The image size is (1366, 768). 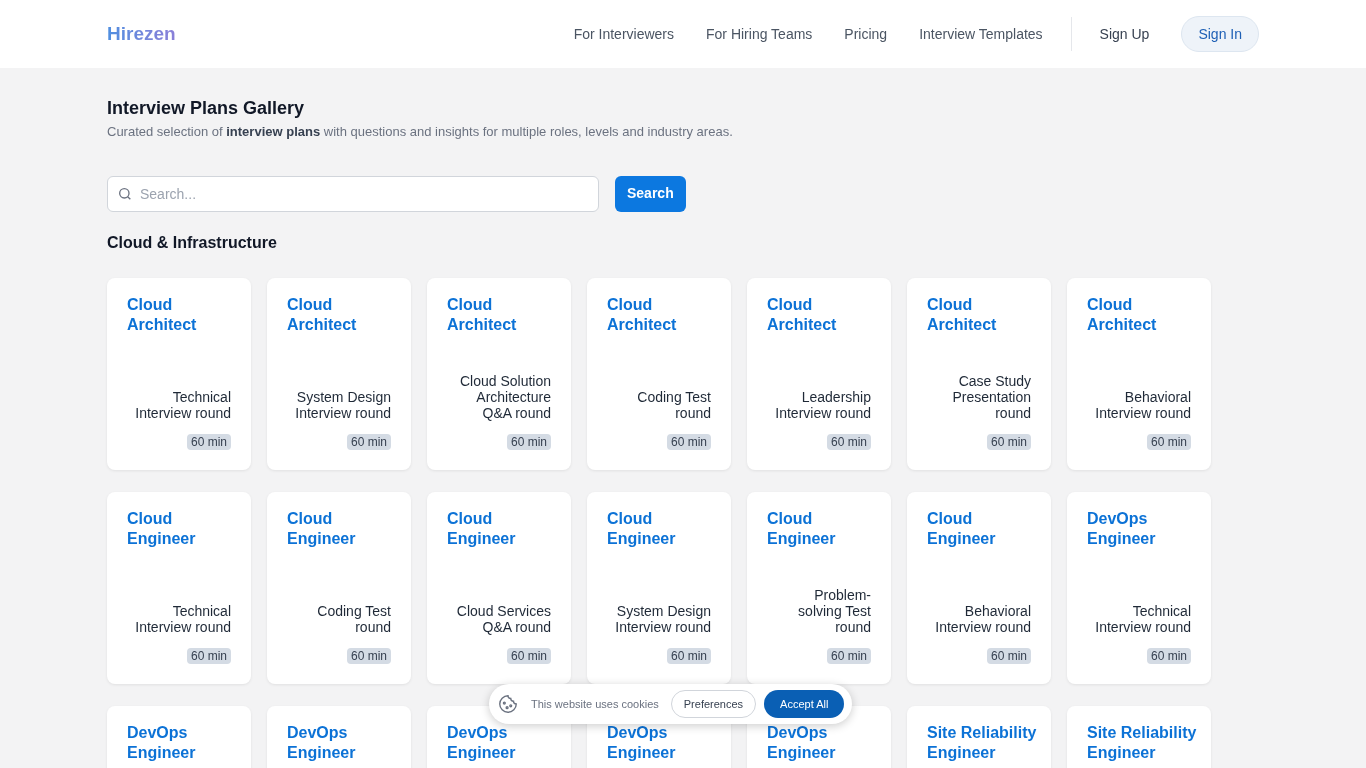 I want to click on round-name: Case Study Presentation round, so click(x=991, y=396).